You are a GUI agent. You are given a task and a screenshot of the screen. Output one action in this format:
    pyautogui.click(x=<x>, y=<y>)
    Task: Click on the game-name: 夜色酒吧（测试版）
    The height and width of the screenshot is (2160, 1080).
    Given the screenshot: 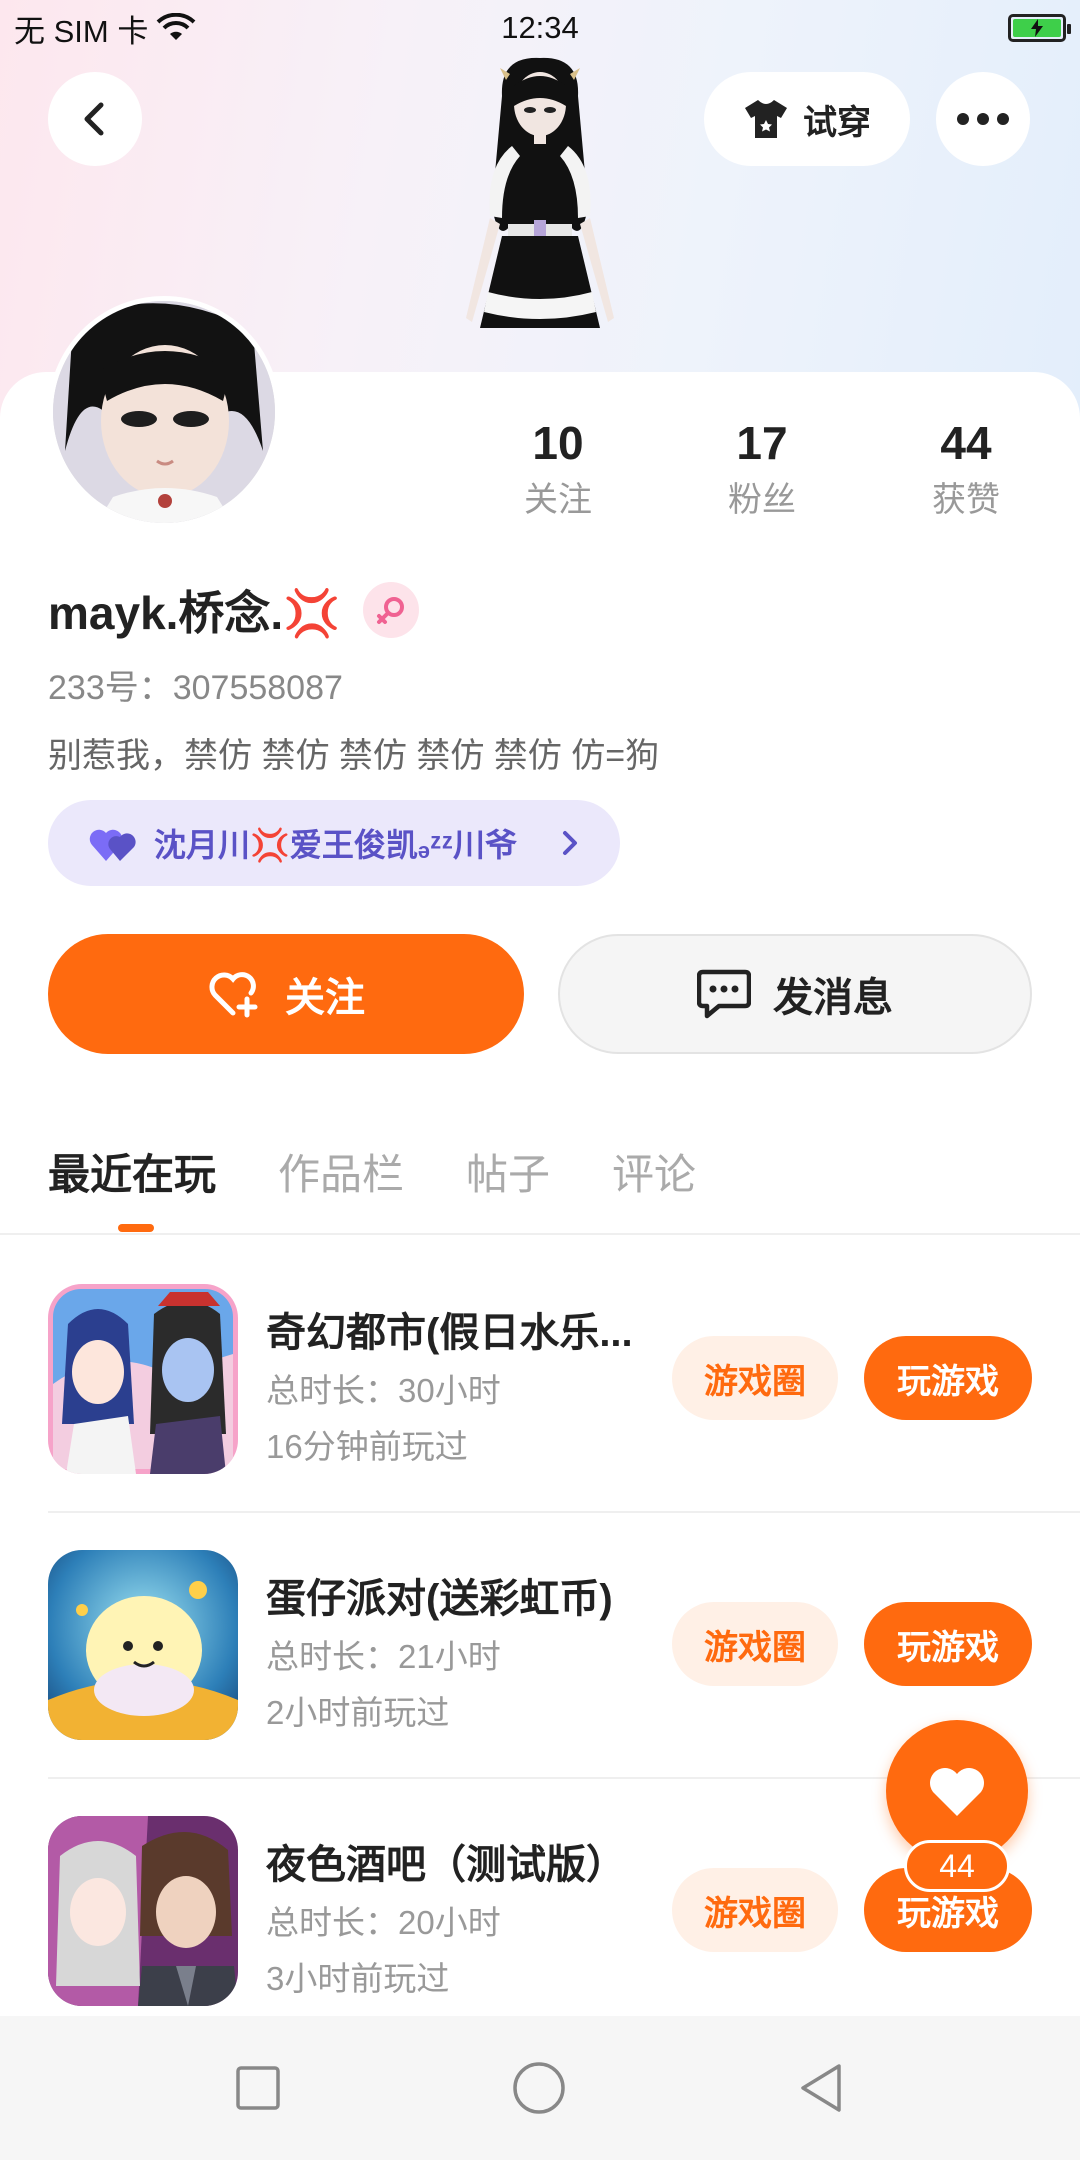 What is the action you would take?
    pyautogui.click(x=446, y=1865)
    